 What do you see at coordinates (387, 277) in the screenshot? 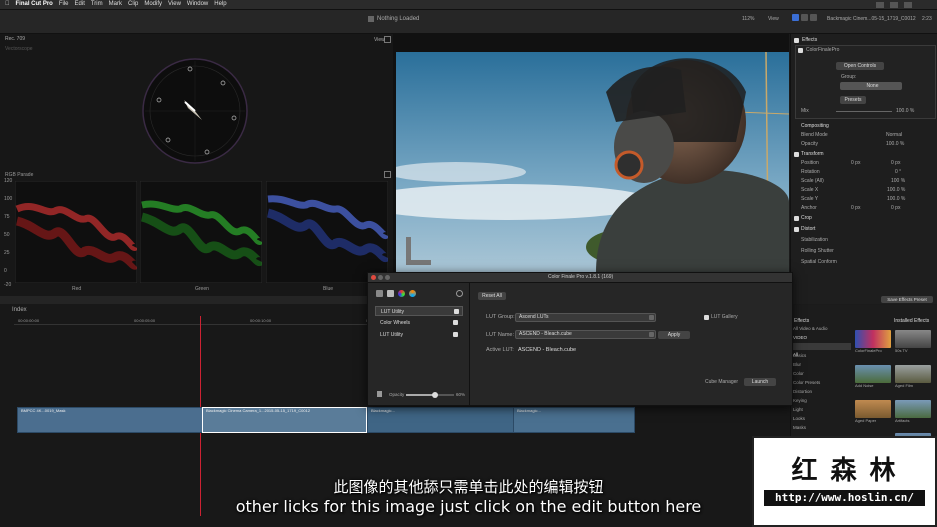
I see `zoom-window-button` at bounding box center [387, 277].